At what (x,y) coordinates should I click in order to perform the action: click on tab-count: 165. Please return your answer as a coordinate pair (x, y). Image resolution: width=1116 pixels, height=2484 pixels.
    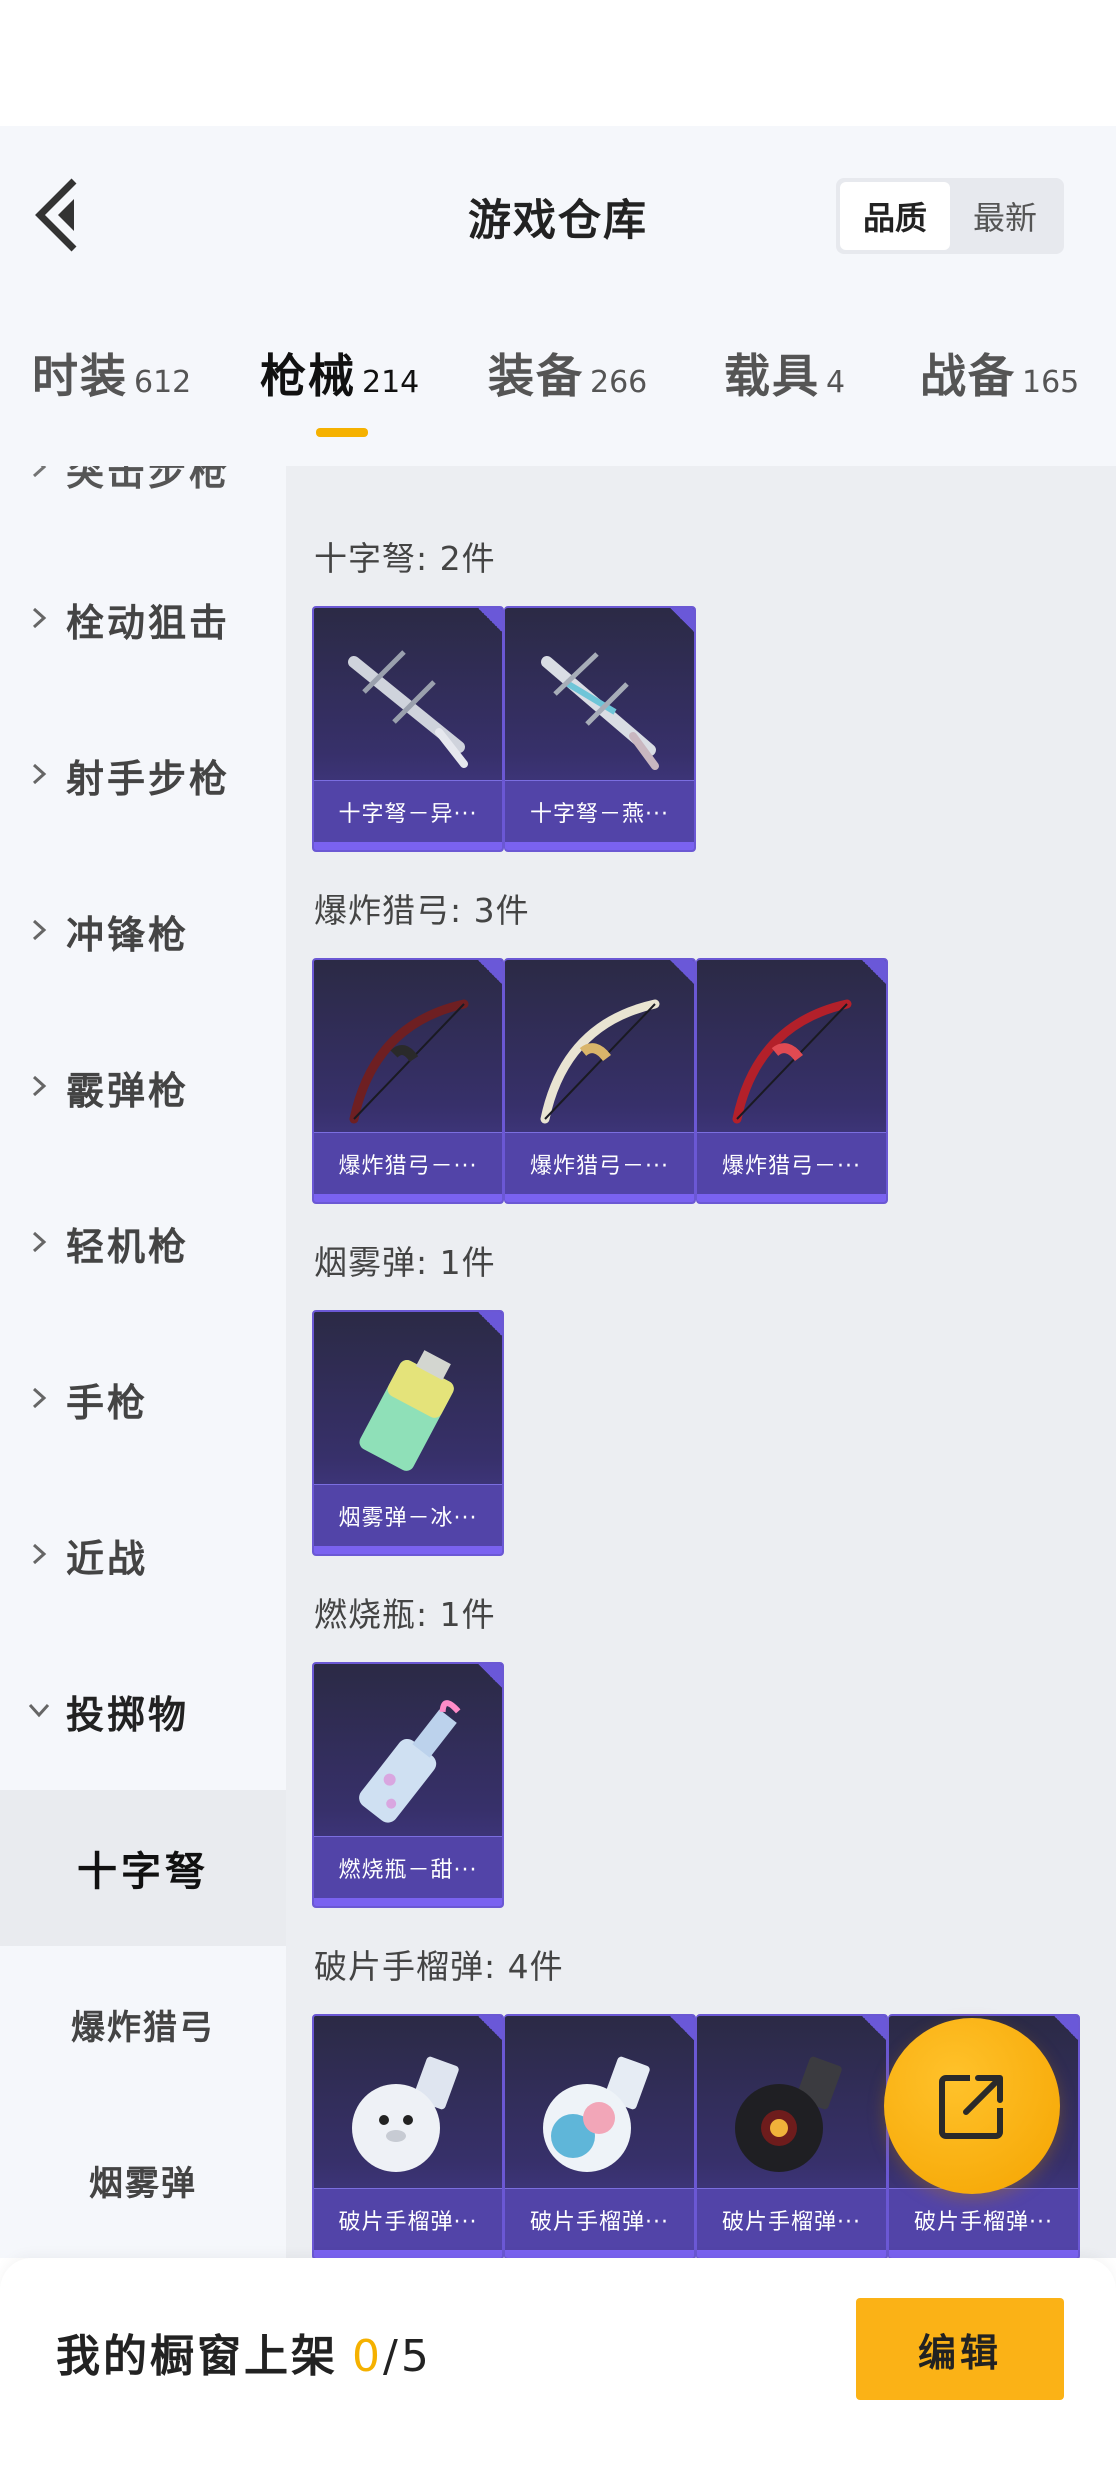
    Looking at the image, I should click on (1051, 382).